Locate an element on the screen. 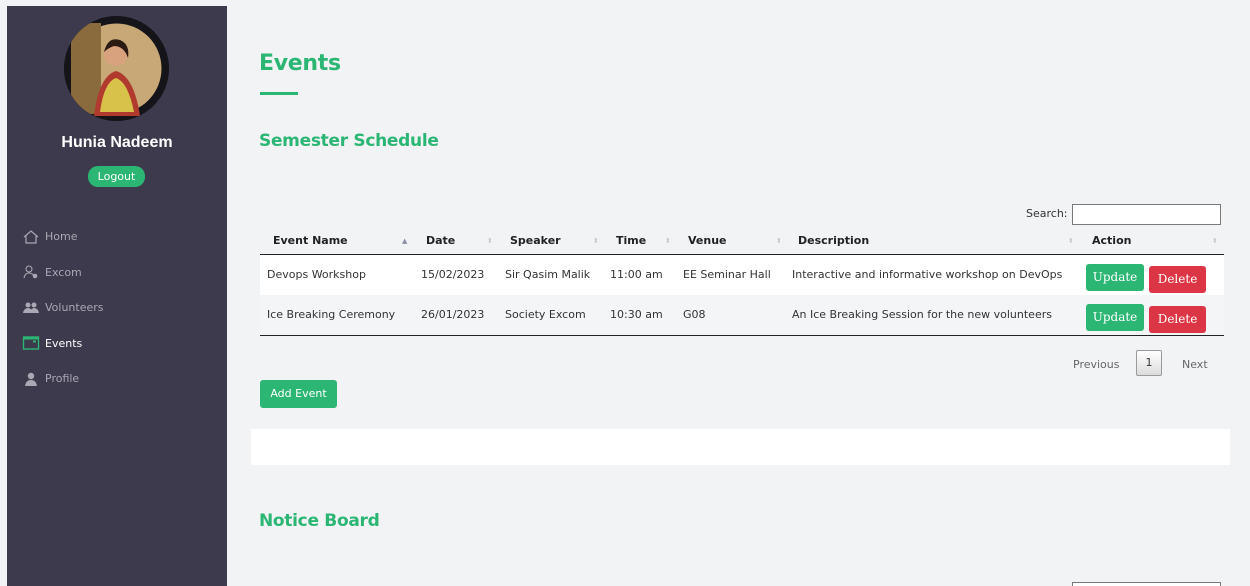 The width and height of the screenshot is (1250, 586). column-header-date: Date is located at coordinates (440, 241).